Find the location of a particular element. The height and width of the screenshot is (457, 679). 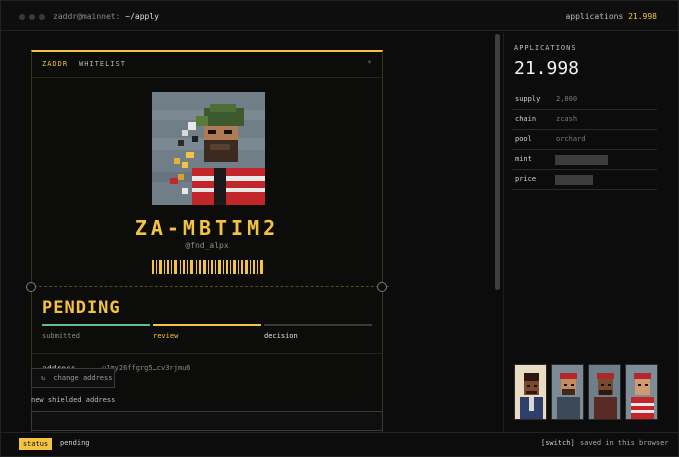

terminal-path: zaddr@mainnet: ~/apply is located at coordinates (106, 16).